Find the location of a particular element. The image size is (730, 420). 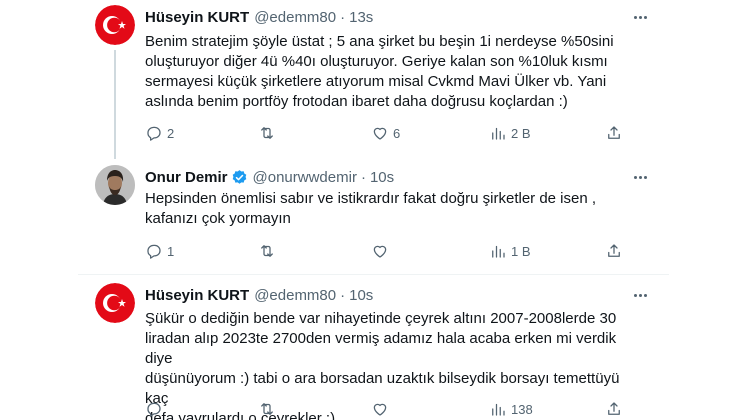

like-count: 6 is located at coordinates (397, 133).